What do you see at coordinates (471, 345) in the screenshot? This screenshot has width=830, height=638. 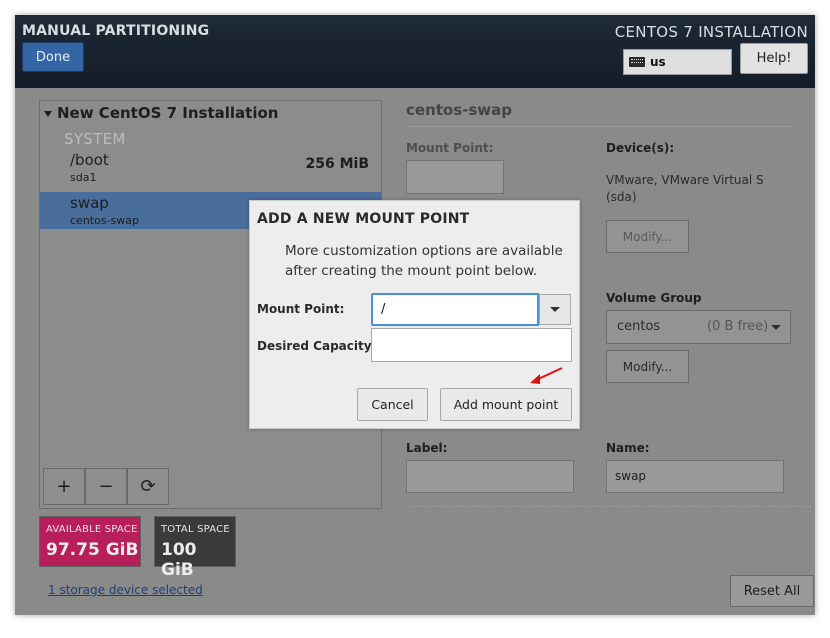 I see `desired-capacity-input` at bounding box center [471, 345].